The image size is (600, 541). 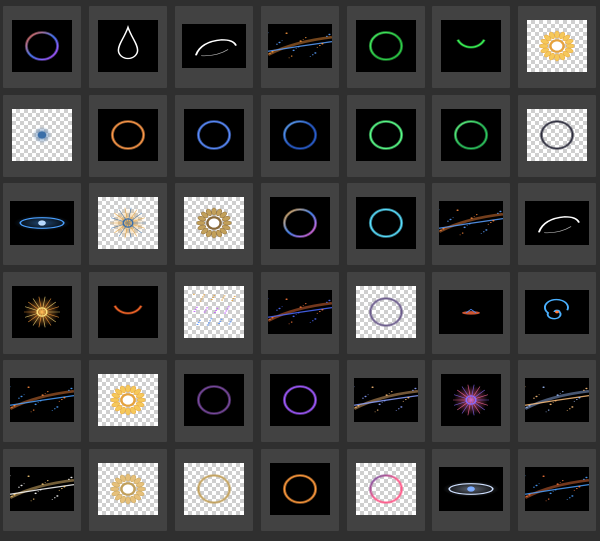 I want to click on burst-effect-icon, so click(x=471, y=400).